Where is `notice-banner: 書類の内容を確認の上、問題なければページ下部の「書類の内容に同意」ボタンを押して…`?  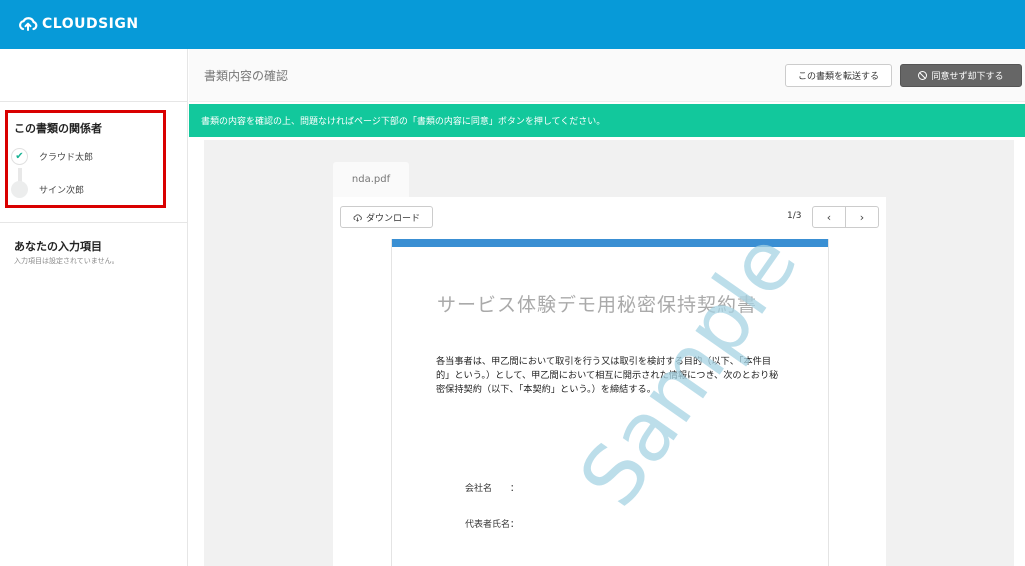 notice-banner: 書類の内容を確認の上、問題なければページ下部の「書類の内容に同意」ボタンを押して… is located at coordinates (607, 120).